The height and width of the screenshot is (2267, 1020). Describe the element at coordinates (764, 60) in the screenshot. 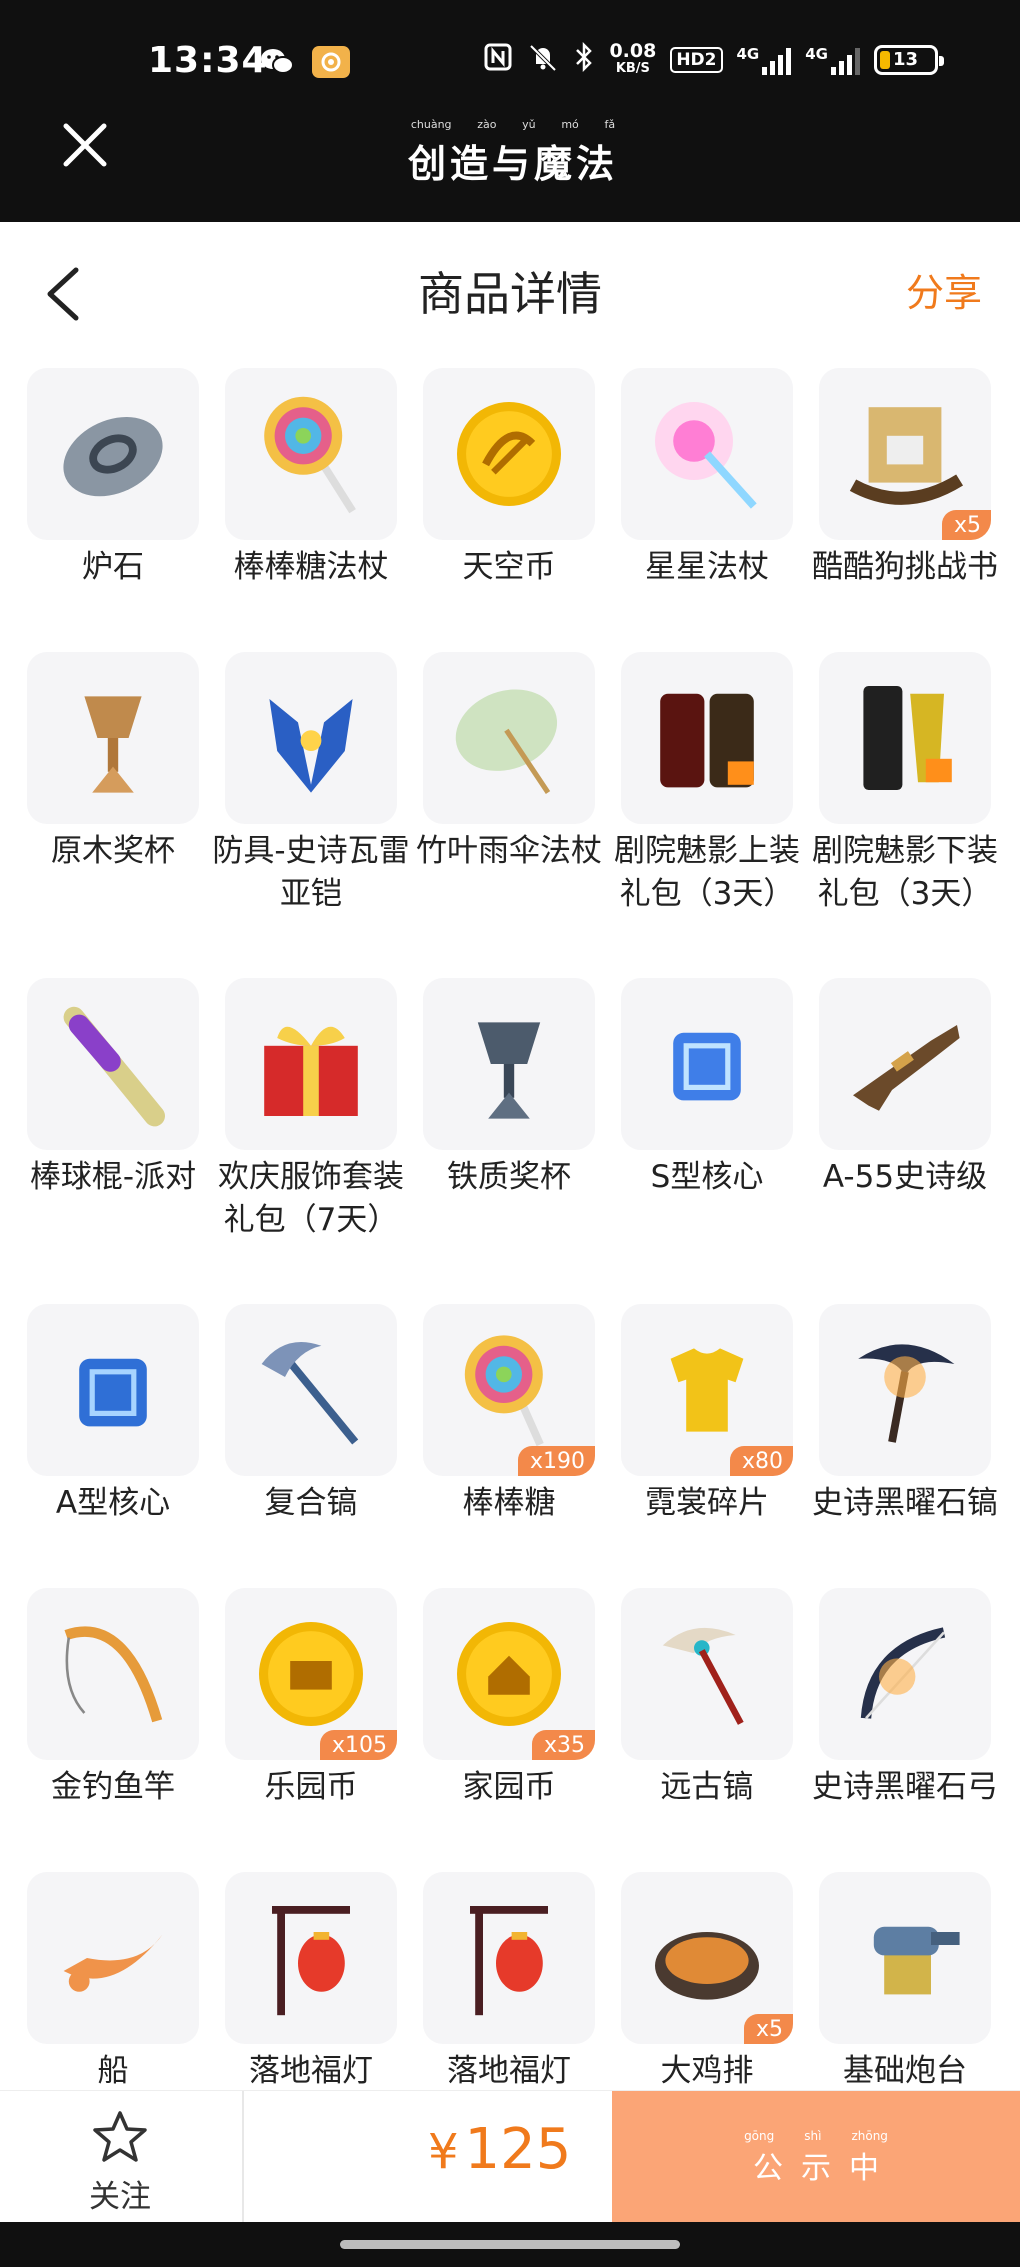

I see `signal-1: 4G` at that location.